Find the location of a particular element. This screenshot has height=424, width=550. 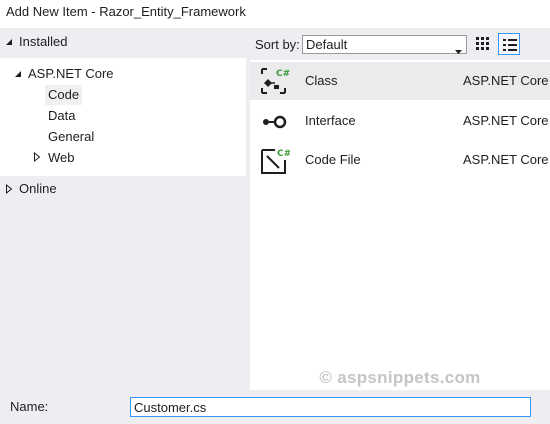

online-node: Online is located at coordinates (38, 189).